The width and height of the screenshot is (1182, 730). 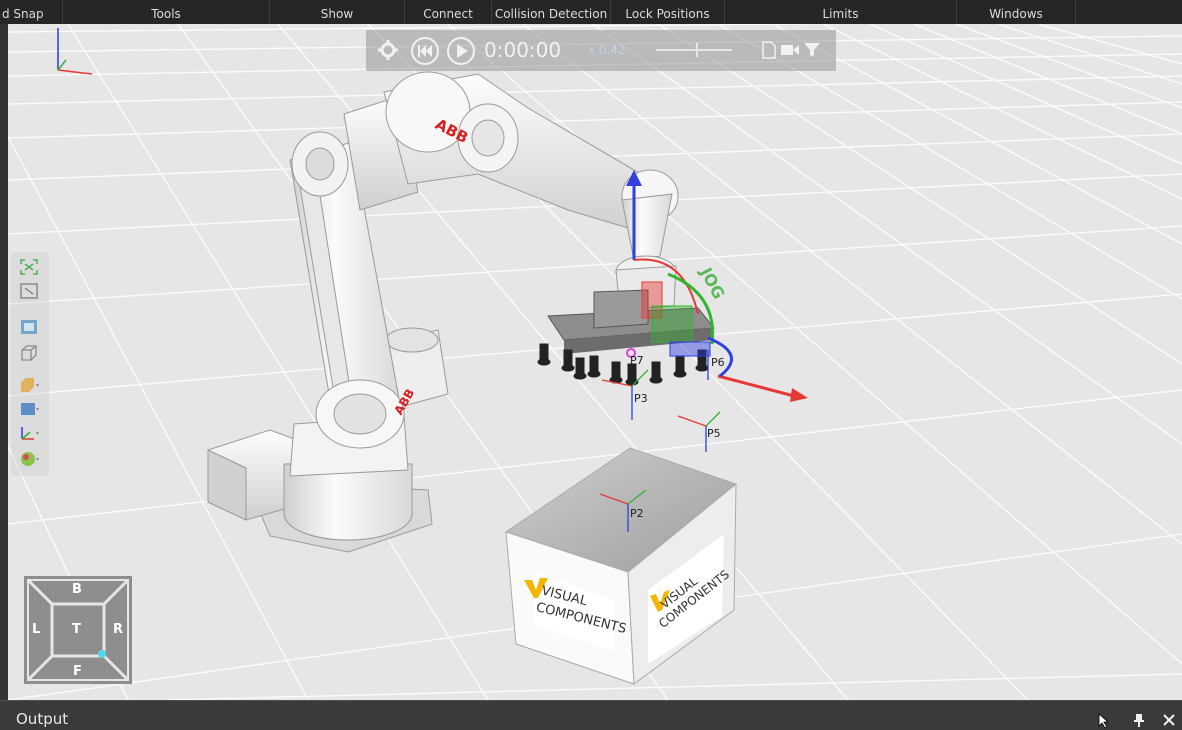 I want to click on frame-p7-label: P7, so click(x=637, y=360).